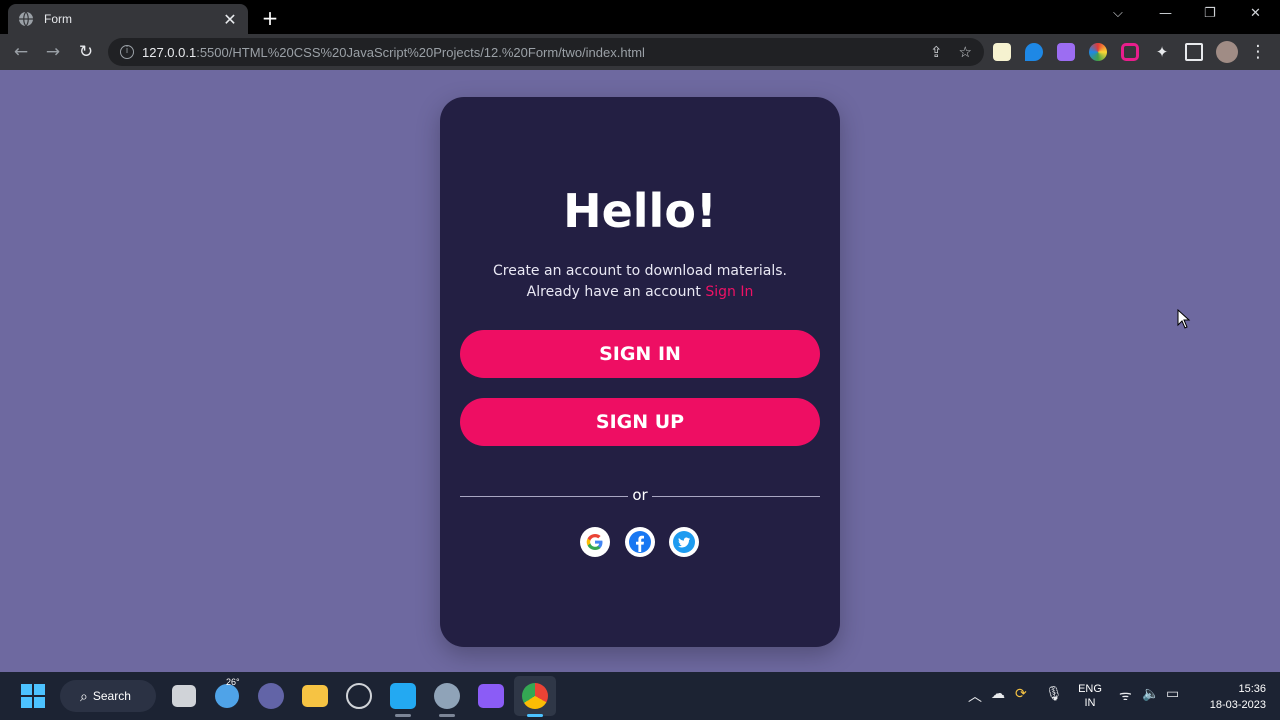 Image resolution: width=1280 pixels, height=720 pixels. What do you see at coordinates (640, 542) in the screenshot?
I see `facebook-icon` at bounding box center [640, 542].